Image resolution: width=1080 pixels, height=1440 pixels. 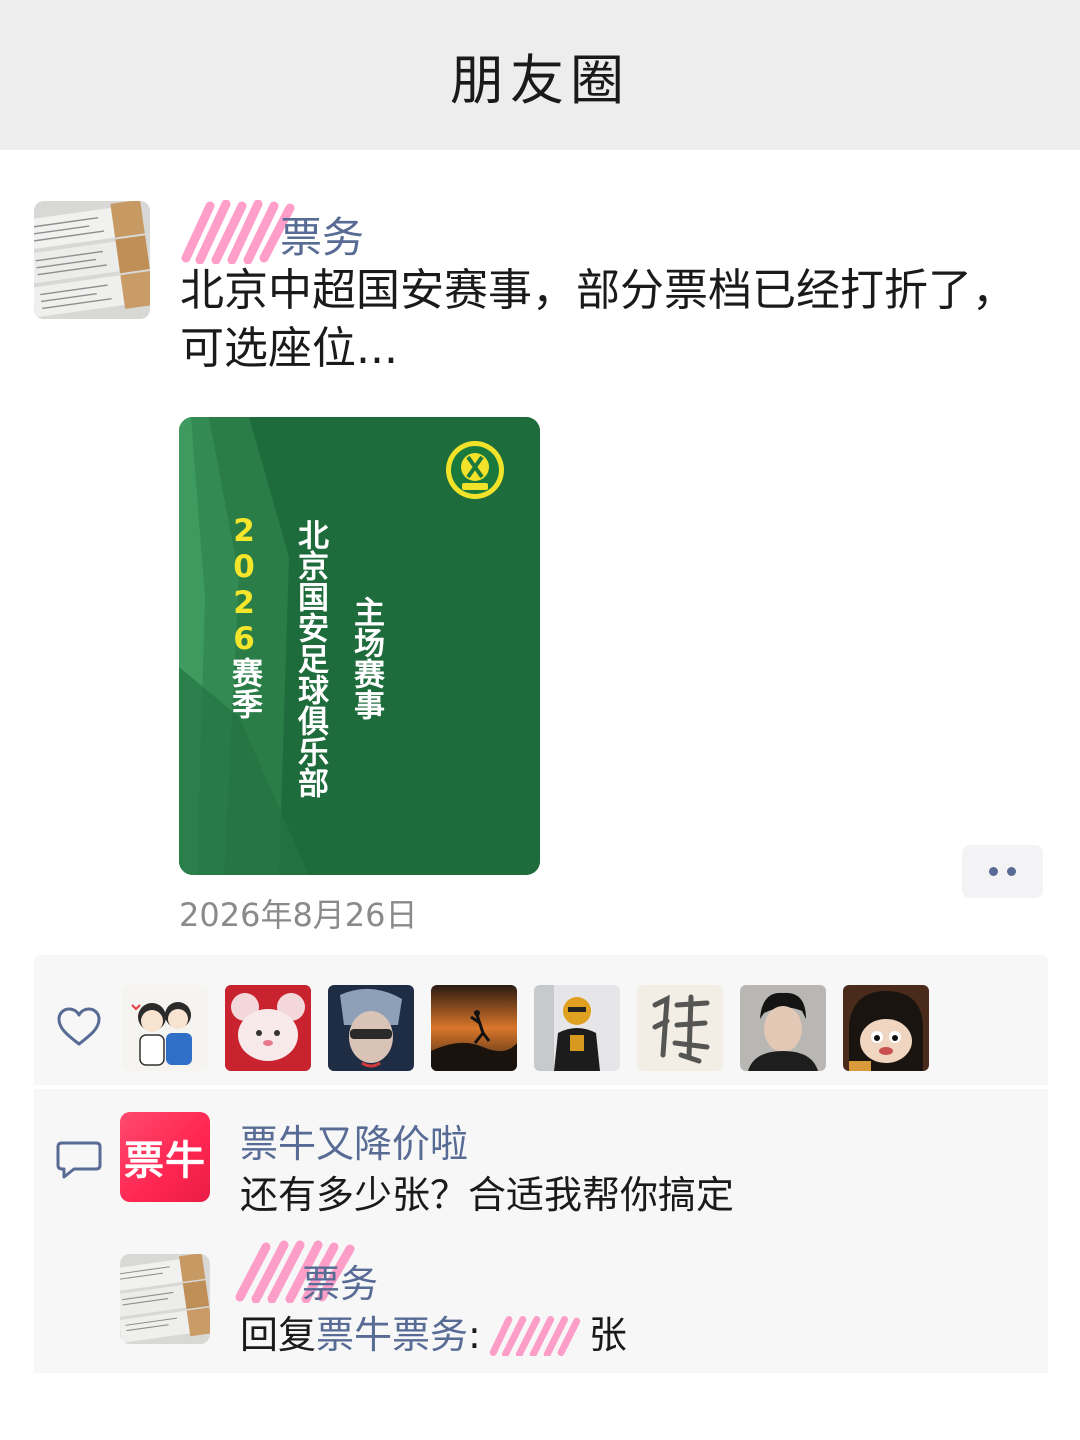 What do you see at coordinates (92, 260) in the screenshot?
I see `poster-avatar` at bounding box center [92, 260].